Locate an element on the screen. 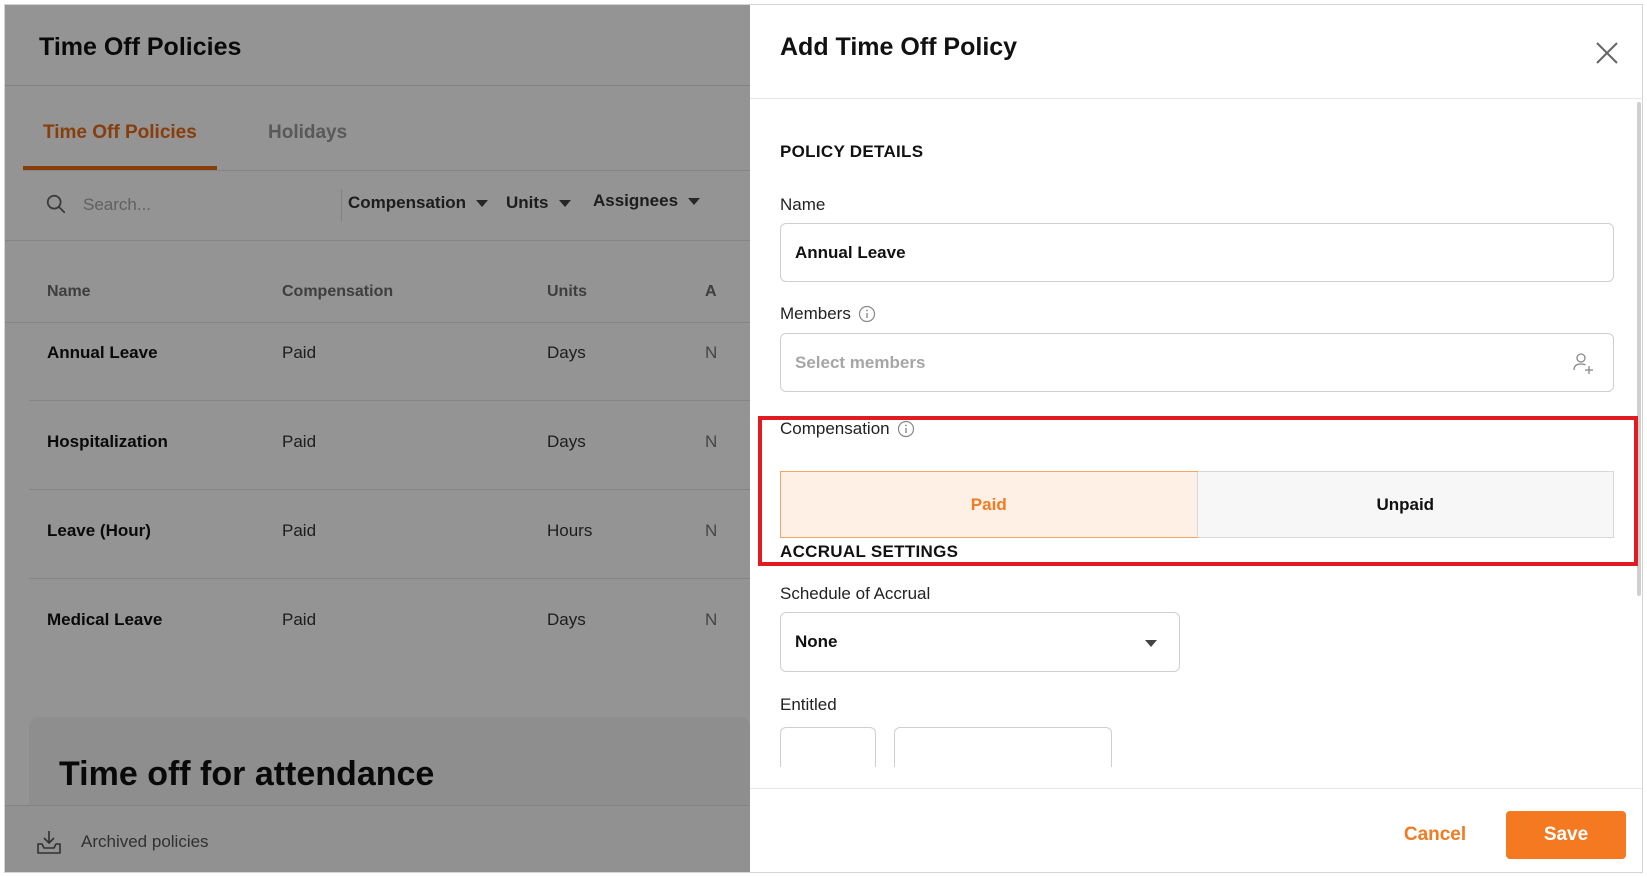 Image resolution: width=1647 pixels, height=877 pixels. members-label-text: Members is located at coordinates (815, 313).